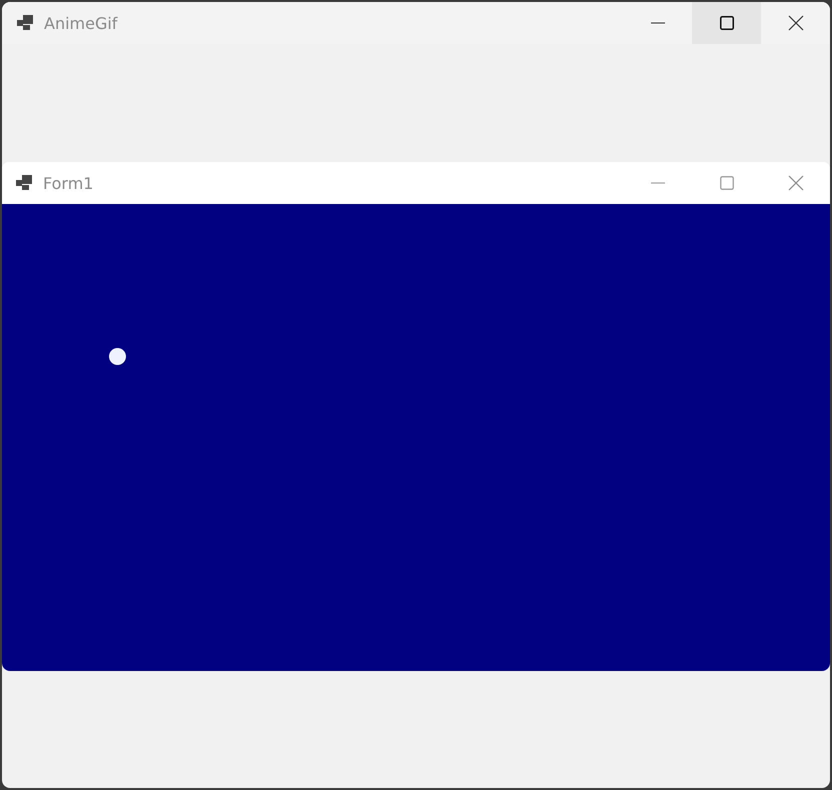 The image size is (832, 790). Describe the element at coordinates (68, 183) in the screenshot. I see `window-title: Form1` at that location.